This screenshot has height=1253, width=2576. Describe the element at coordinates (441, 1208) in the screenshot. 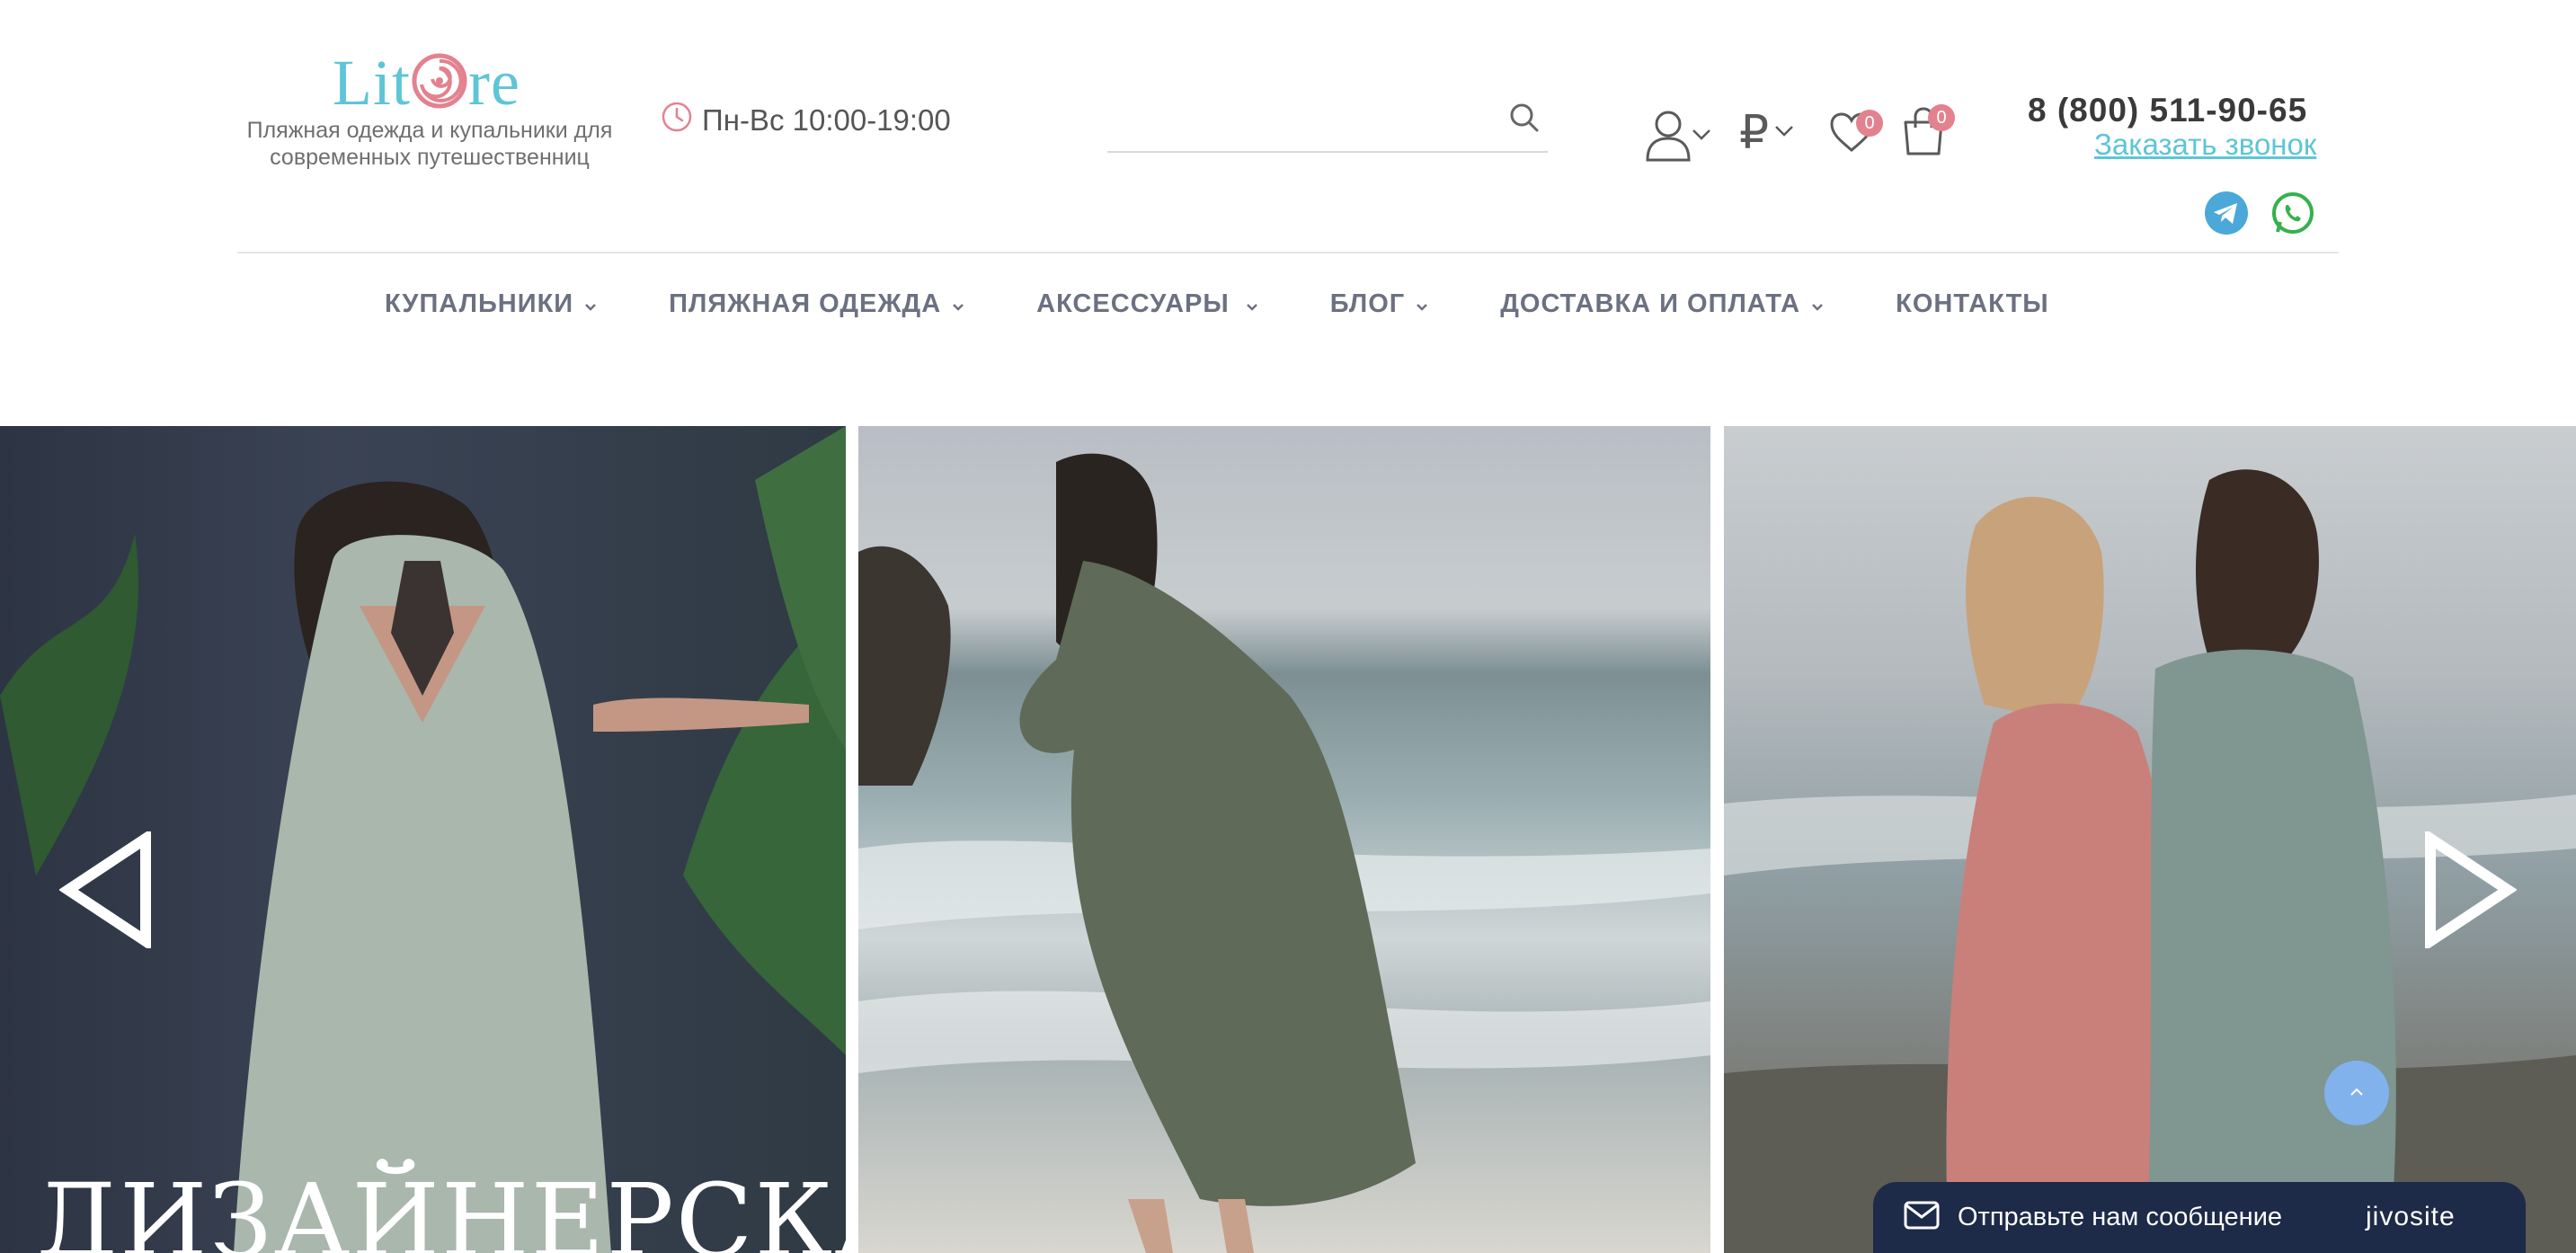

I see `slide-caption: ДИЗАЙНЕРСКАЯ` at that location.